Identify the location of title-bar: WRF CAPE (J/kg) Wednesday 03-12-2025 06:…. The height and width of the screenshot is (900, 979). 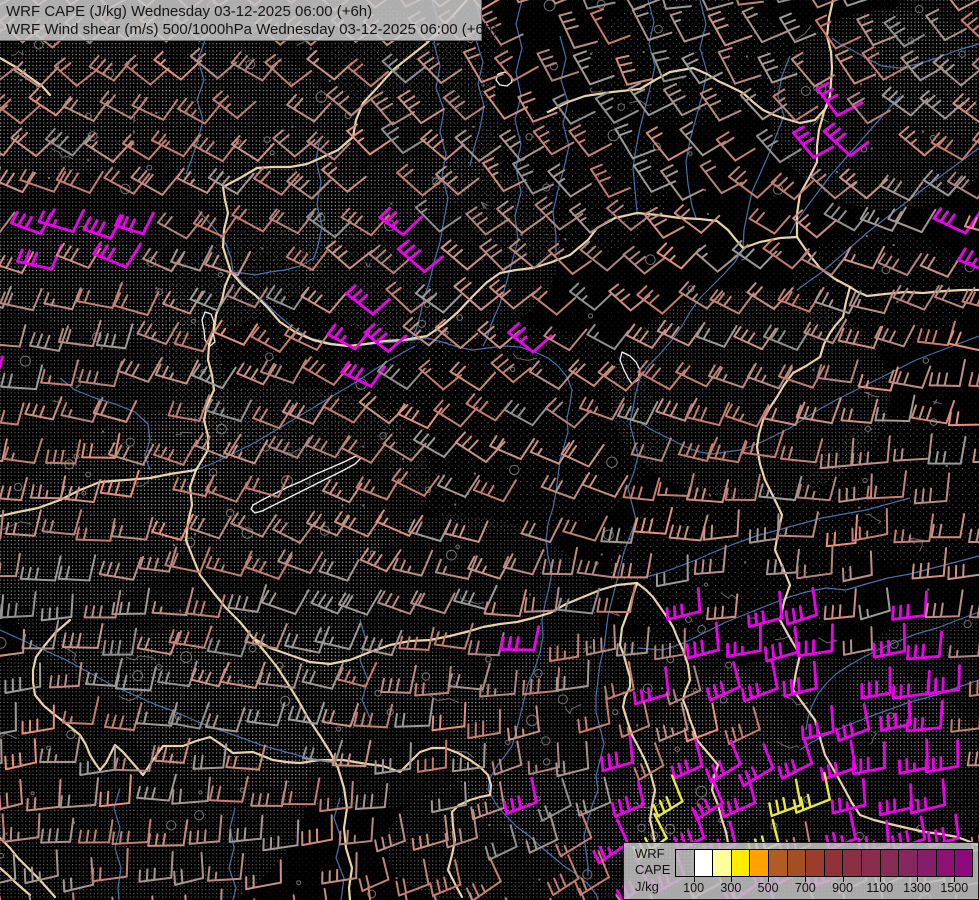
(249, 20).